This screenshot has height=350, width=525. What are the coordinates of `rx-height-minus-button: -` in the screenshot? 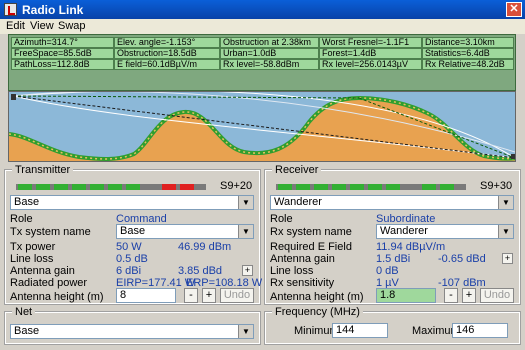 It's located at (451, 295).